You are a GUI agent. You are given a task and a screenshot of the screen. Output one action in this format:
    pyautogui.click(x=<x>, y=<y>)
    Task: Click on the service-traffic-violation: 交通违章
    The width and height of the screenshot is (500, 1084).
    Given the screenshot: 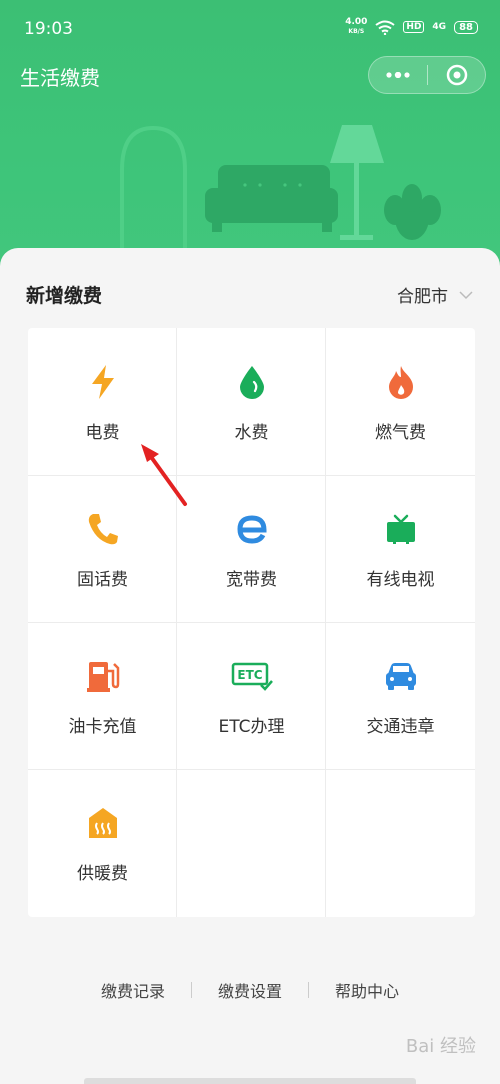 What is the action you would take?
    pyautogui.click(x=400, y=695)
    